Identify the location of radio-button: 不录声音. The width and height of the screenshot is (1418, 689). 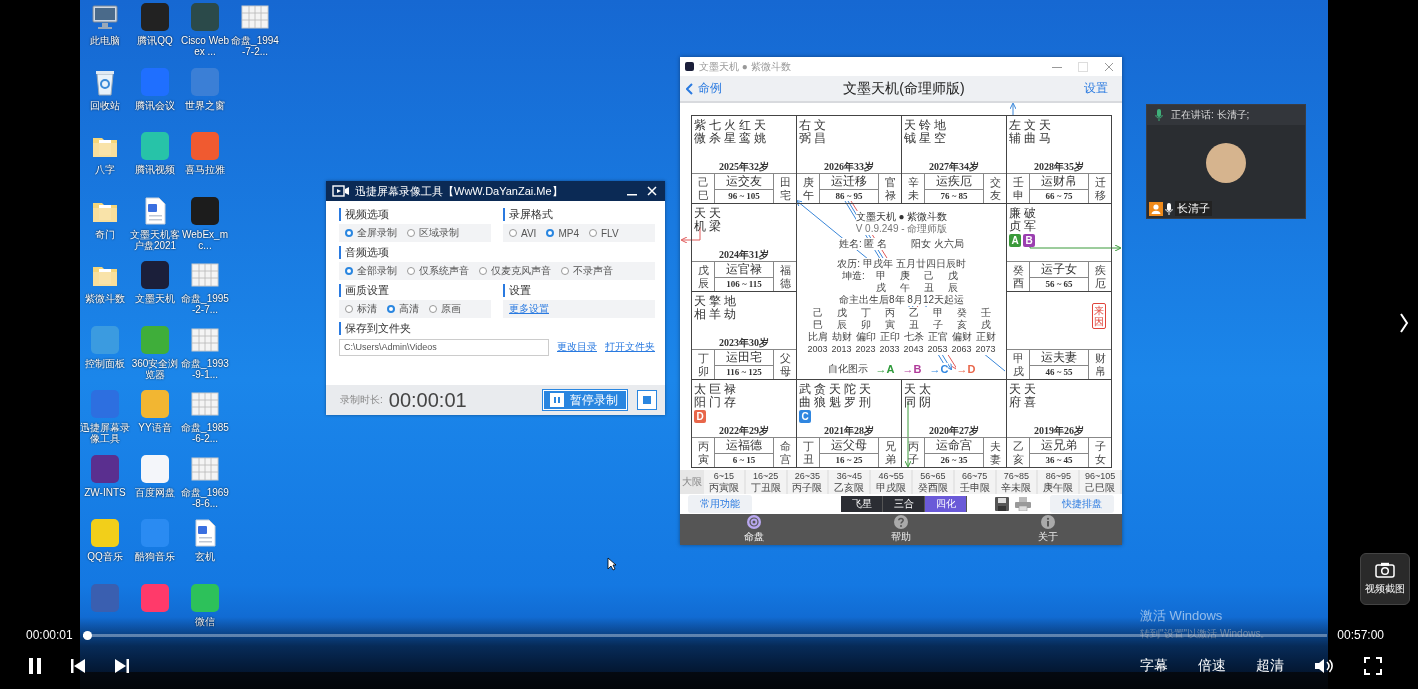
(587, 271).